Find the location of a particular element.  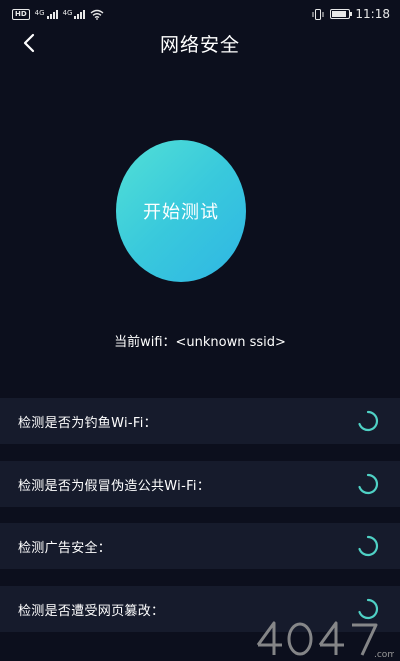

current-wifi-text: 当前wifi：<unknown ssid> is located at coordinates (200, 342).